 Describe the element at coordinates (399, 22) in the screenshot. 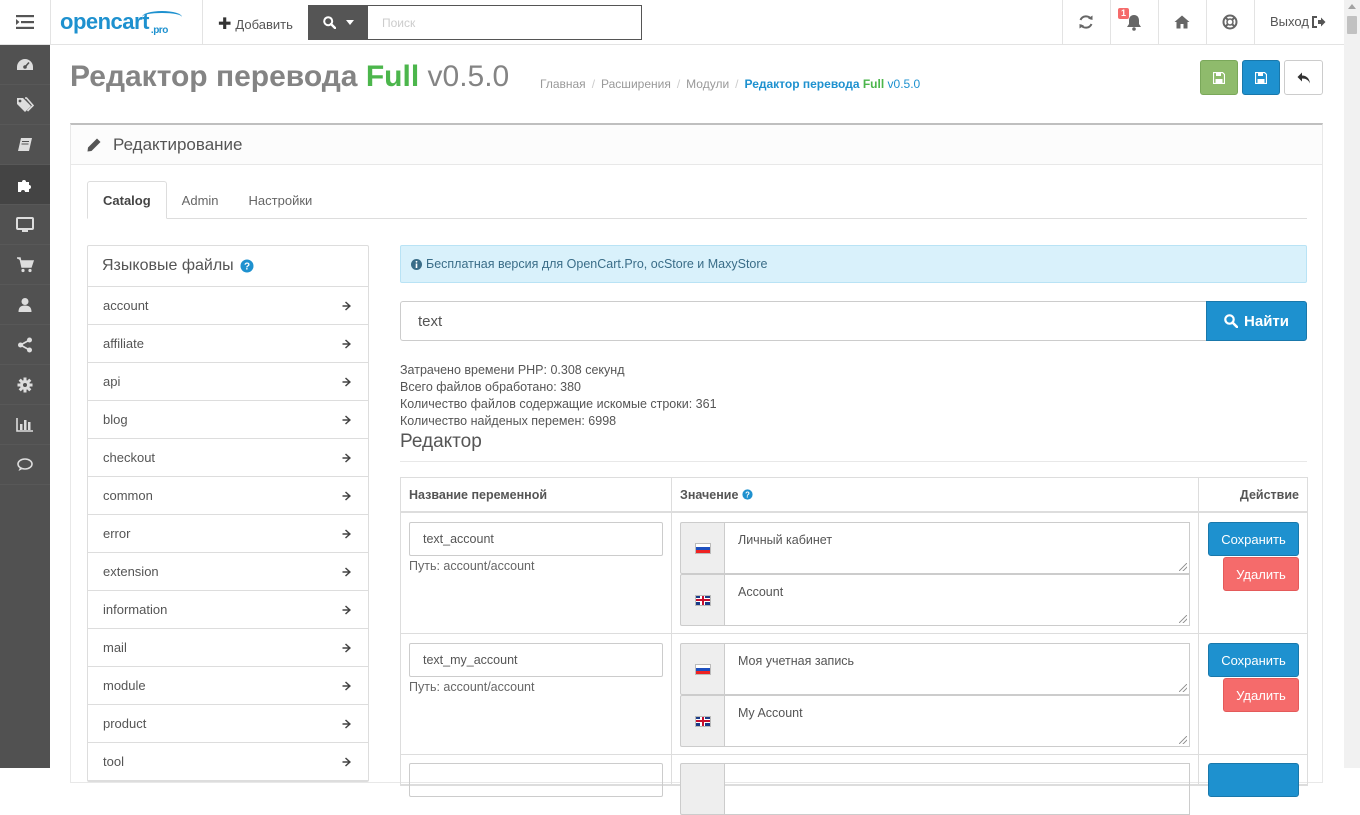

I see `header-search-placeholder: Поиск` at that location.